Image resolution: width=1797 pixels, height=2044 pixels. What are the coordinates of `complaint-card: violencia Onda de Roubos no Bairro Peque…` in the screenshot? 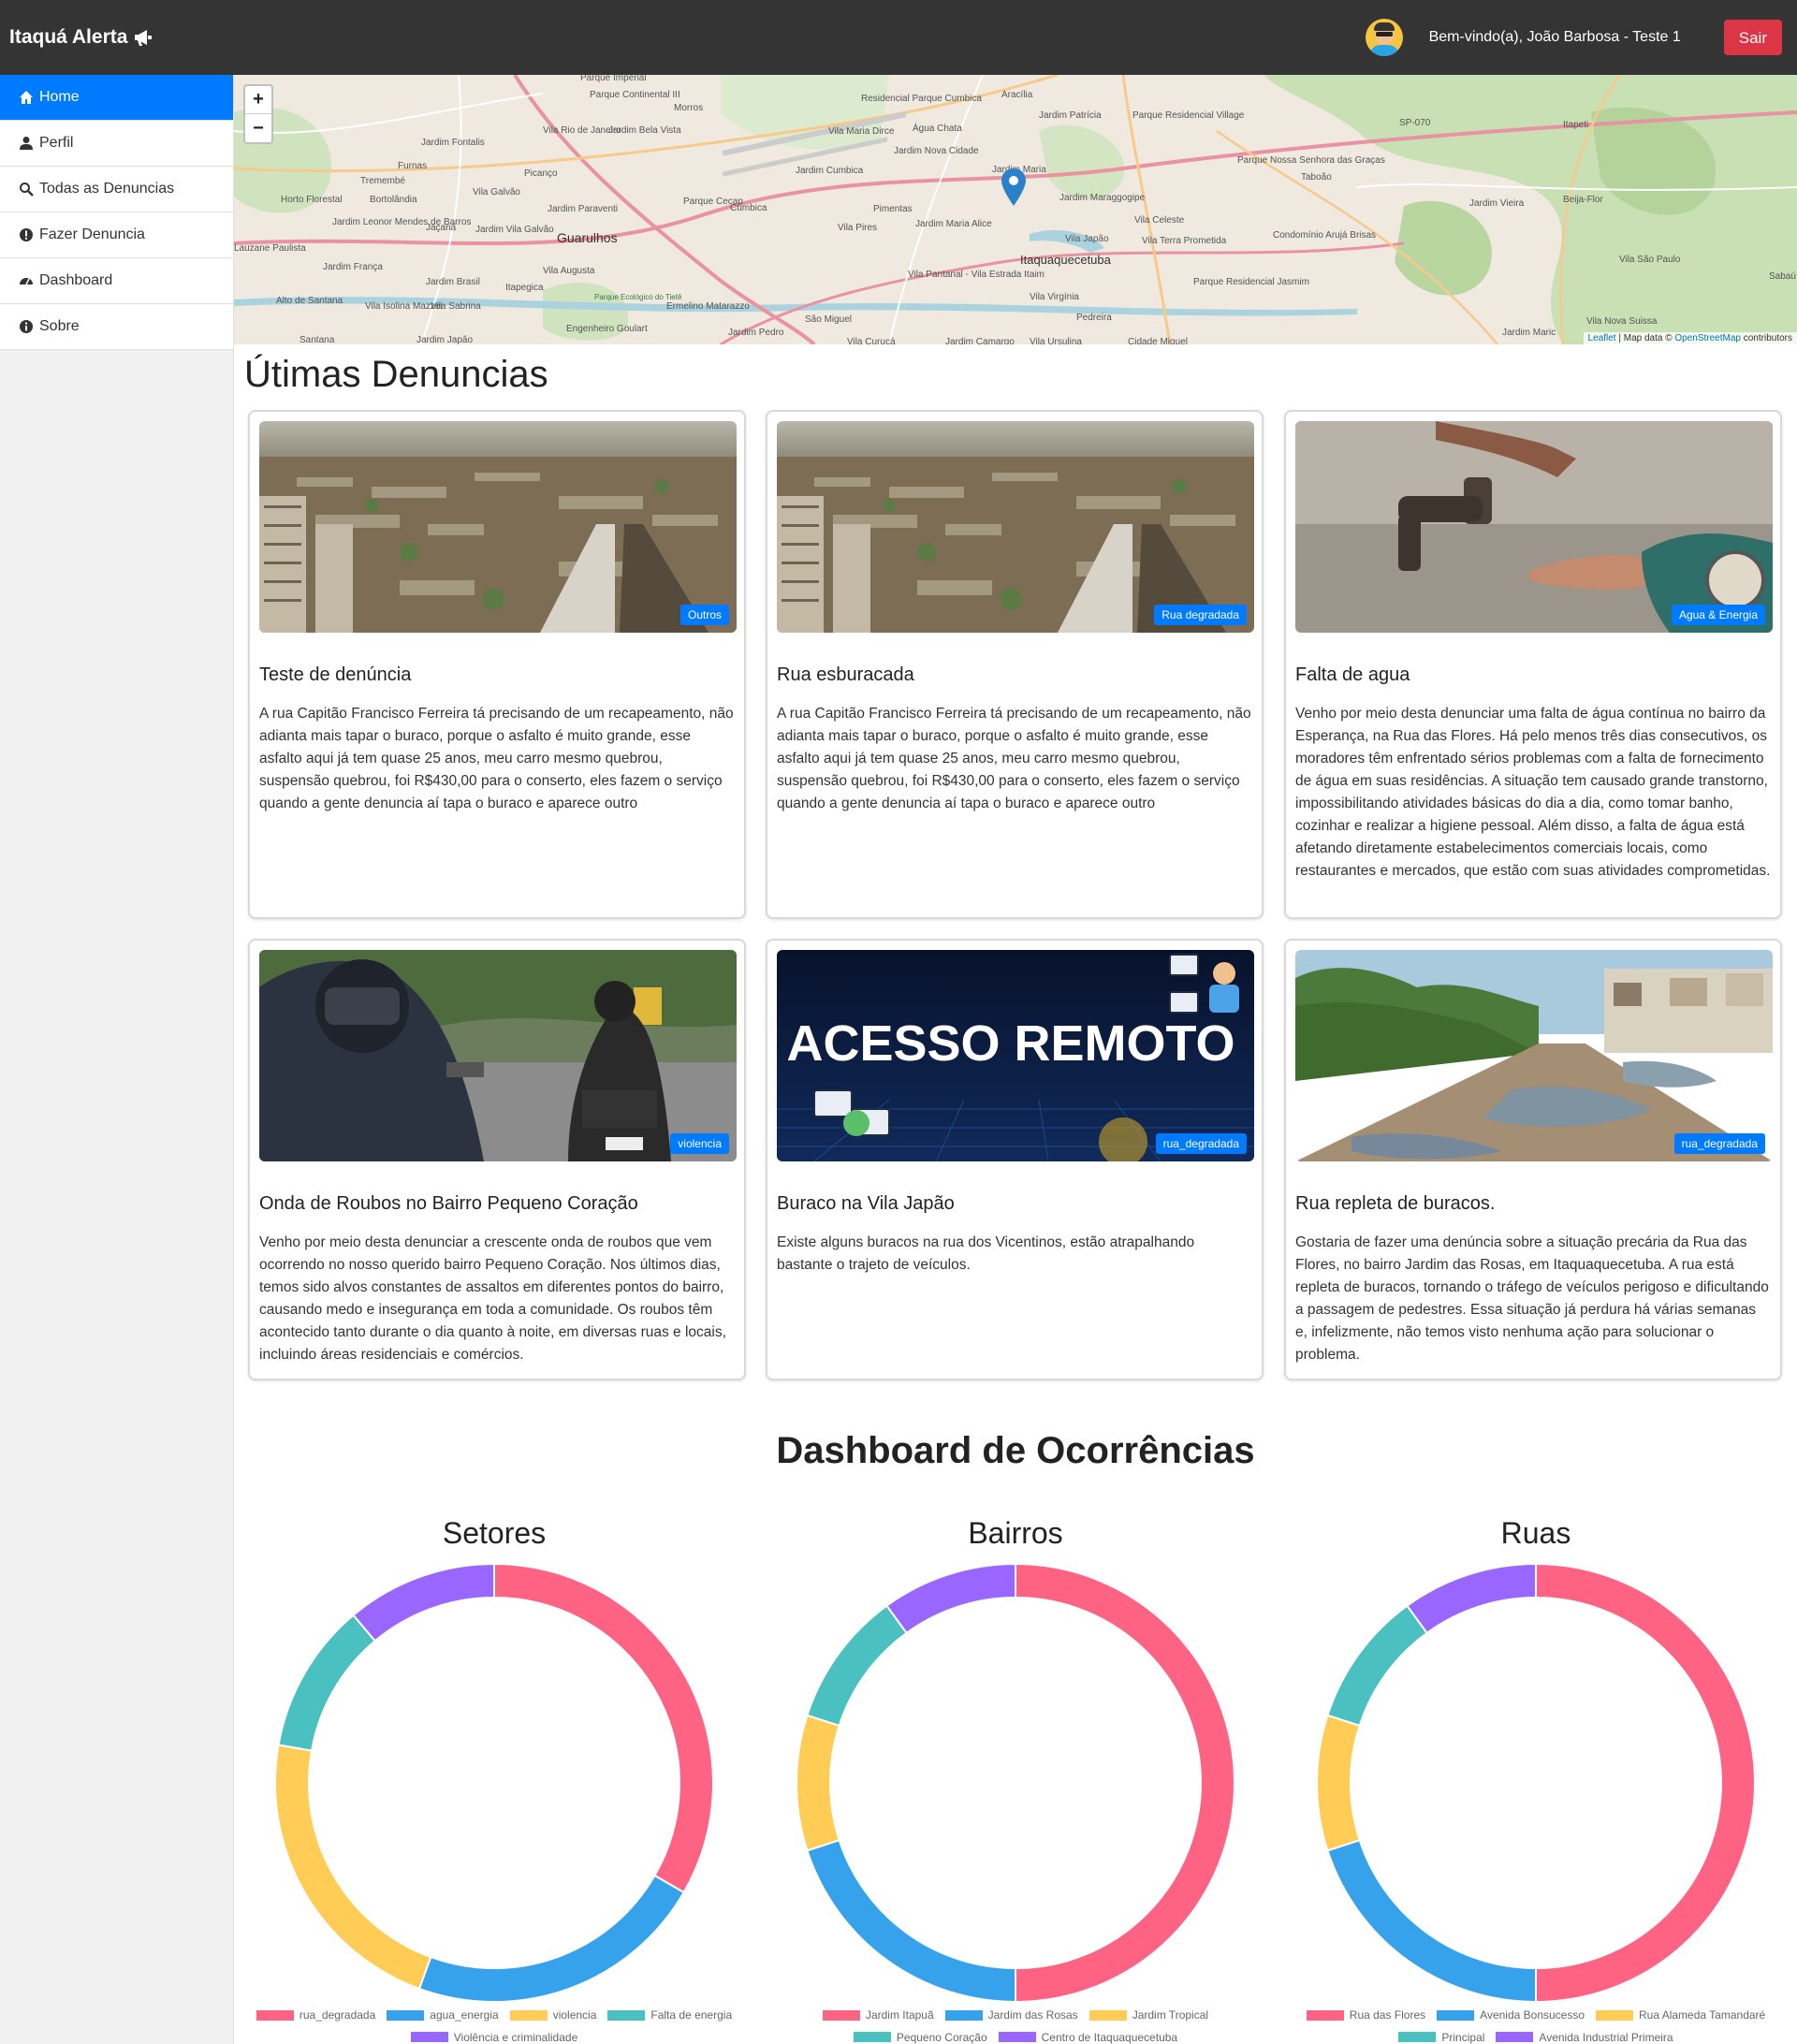 It's located at (497, 1159).